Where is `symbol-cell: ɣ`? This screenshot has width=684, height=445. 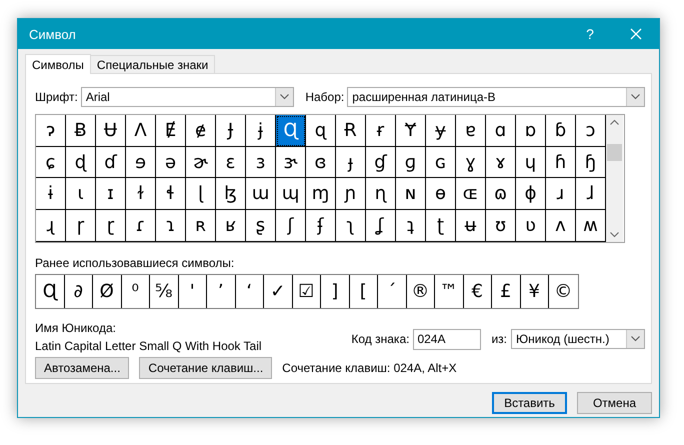
symbol-cell: ɣ is located at coordinates (471, 162).